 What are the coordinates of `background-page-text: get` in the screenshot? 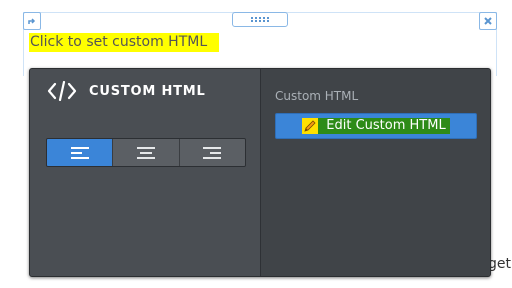 It's located at (499, 264).